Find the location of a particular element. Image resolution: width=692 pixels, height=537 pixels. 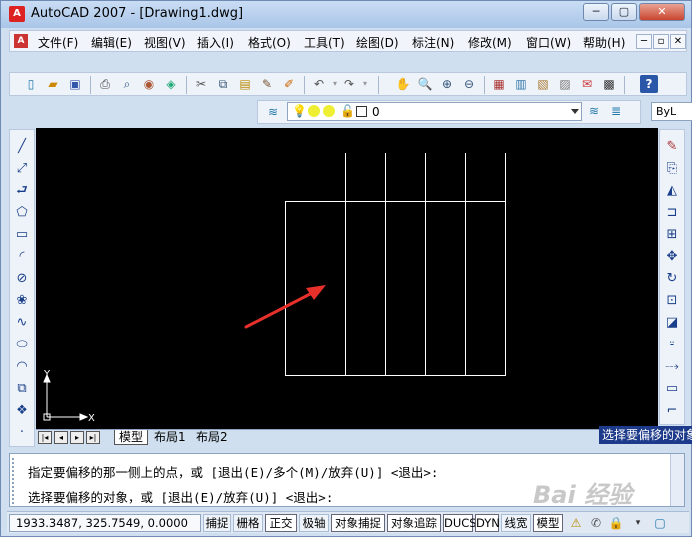

dyn-toggle: DYN is located at coordinates (487, 523).